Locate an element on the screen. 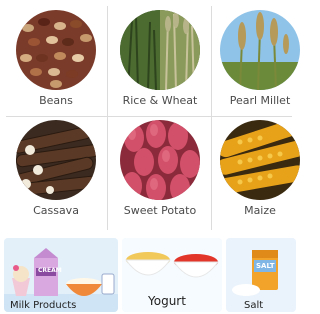  grid-divider-horizontal is located at coordinates (149, 116).